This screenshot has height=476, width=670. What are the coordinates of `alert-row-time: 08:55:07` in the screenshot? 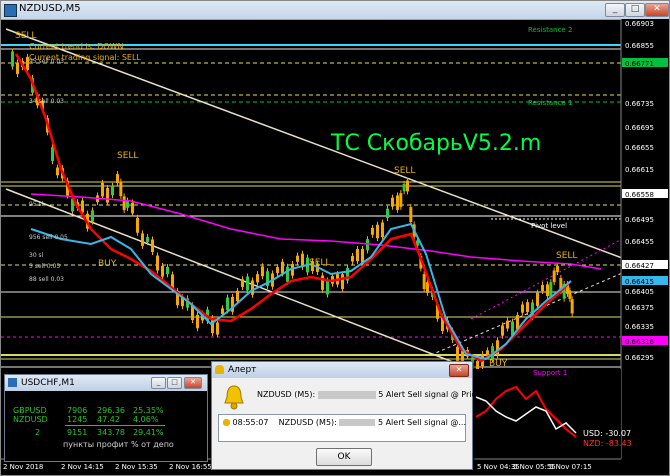 It's located at (250, 422).